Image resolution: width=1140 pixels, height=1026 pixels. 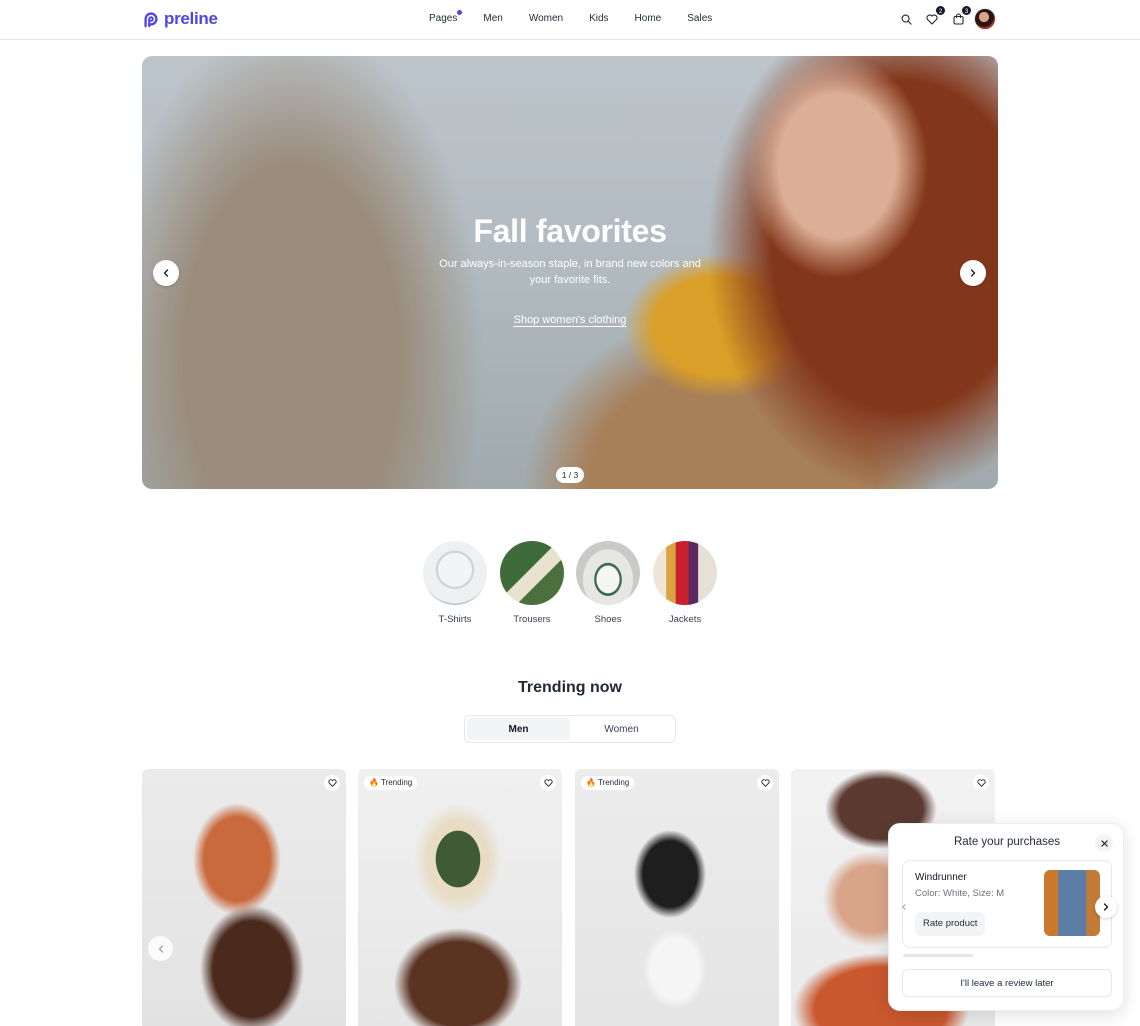 I want to click on category-trousers: Trousers, so click(x=532, y=583).